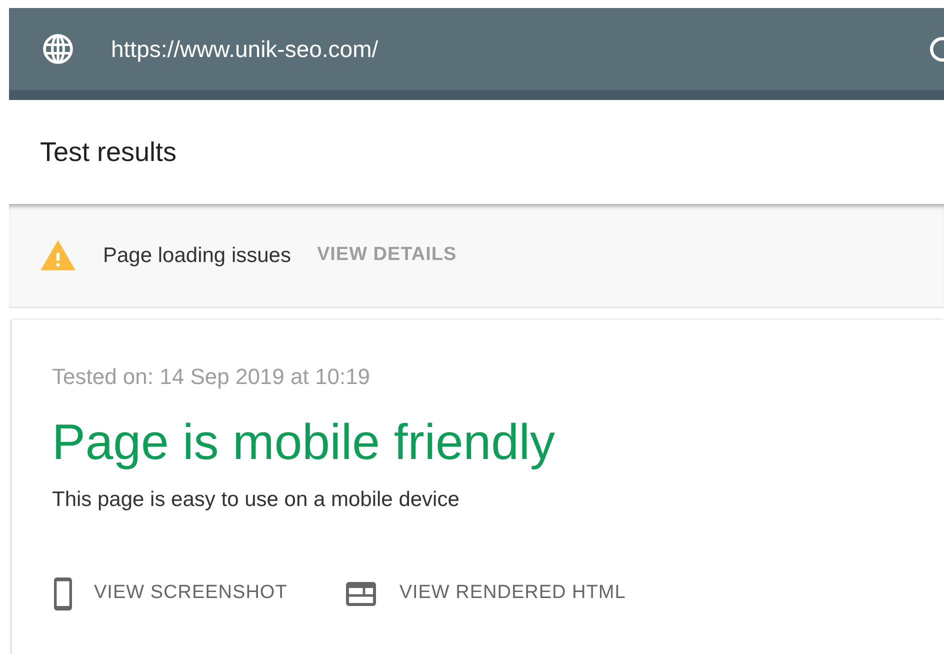 This screenshot has width=944, height=654. I want to click on issue-text: Page loading issues, so click(197, 255).